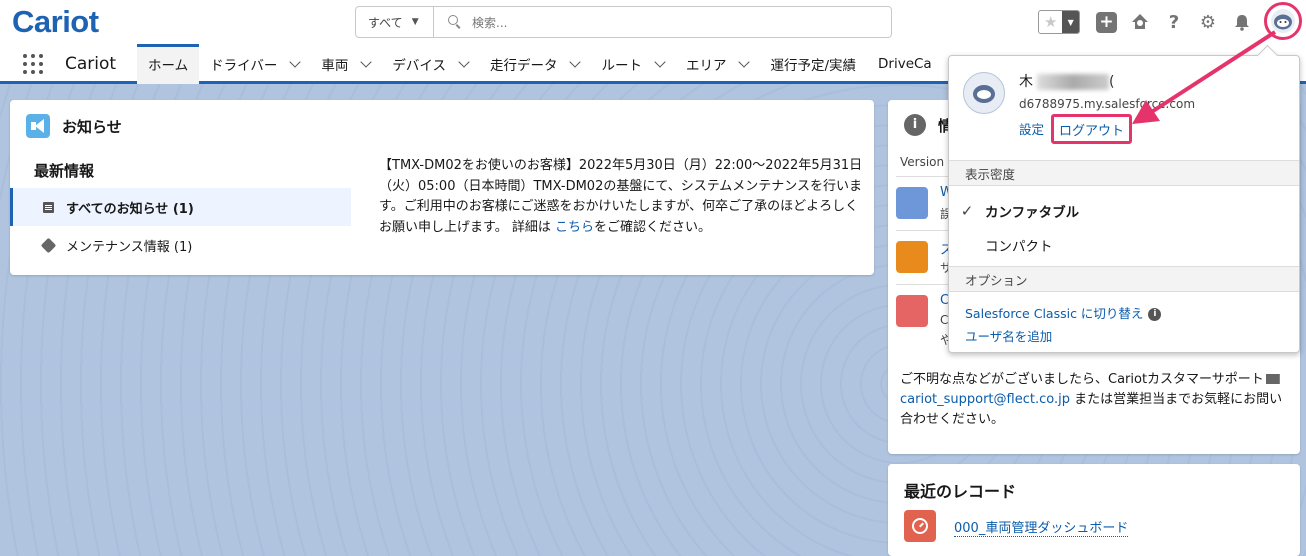  Describe the element at coordinates (1041, 527) in the screenshot. I see `recent-record-link: 000_車両管理ダッシュボード` at that location.